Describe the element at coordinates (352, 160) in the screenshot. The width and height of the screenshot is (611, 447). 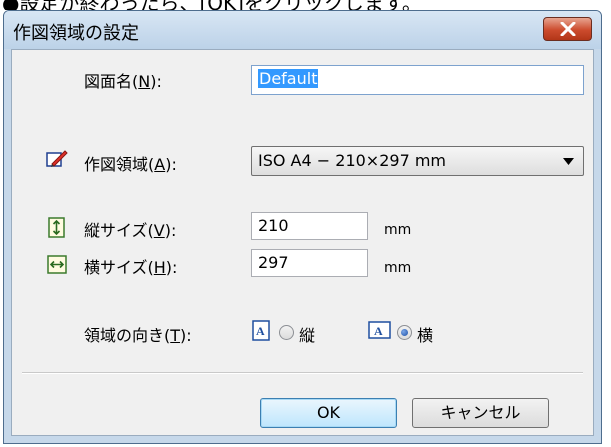
I see `drawing-area-value: ISO A4 − 210×297 mm` at that location.